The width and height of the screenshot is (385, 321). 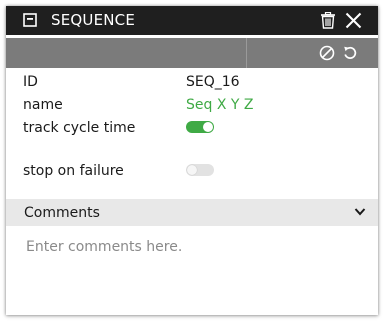 I want to click on id-label: ID, so click(x=30, y=82).